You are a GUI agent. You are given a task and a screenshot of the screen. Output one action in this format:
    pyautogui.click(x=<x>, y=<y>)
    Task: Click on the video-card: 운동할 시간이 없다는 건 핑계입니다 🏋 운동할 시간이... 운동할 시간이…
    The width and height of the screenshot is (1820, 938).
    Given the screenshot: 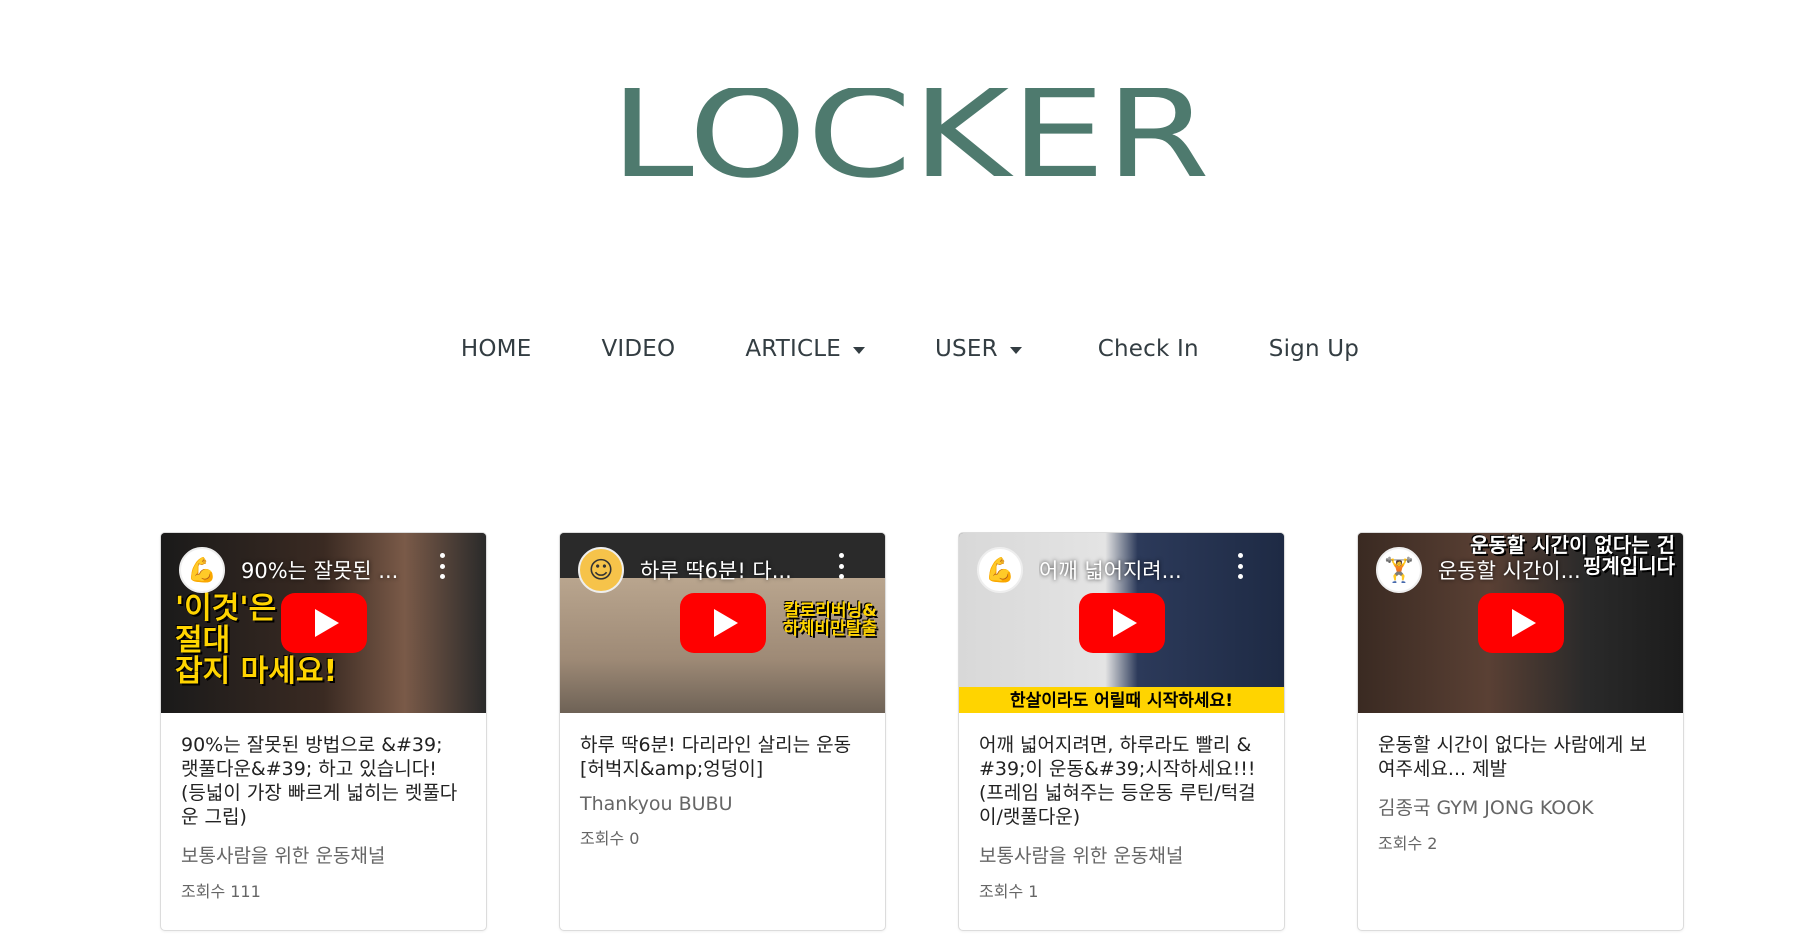 What is the action you would take?
    pyautogui.click(x=1520, y=731)
    